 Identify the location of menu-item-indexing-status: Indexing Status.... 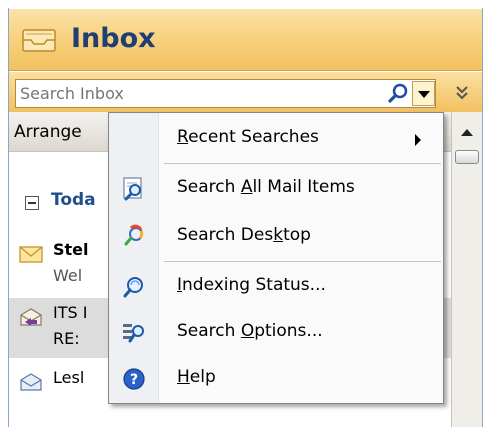
(276, 287).